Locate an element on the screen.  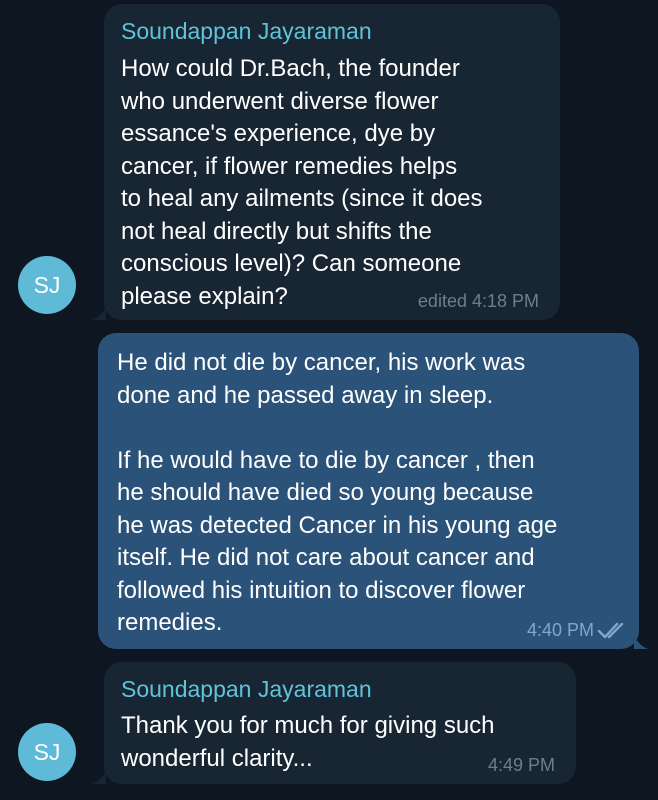
message-time: 4:49 PM is located at coordinates (521, 765).